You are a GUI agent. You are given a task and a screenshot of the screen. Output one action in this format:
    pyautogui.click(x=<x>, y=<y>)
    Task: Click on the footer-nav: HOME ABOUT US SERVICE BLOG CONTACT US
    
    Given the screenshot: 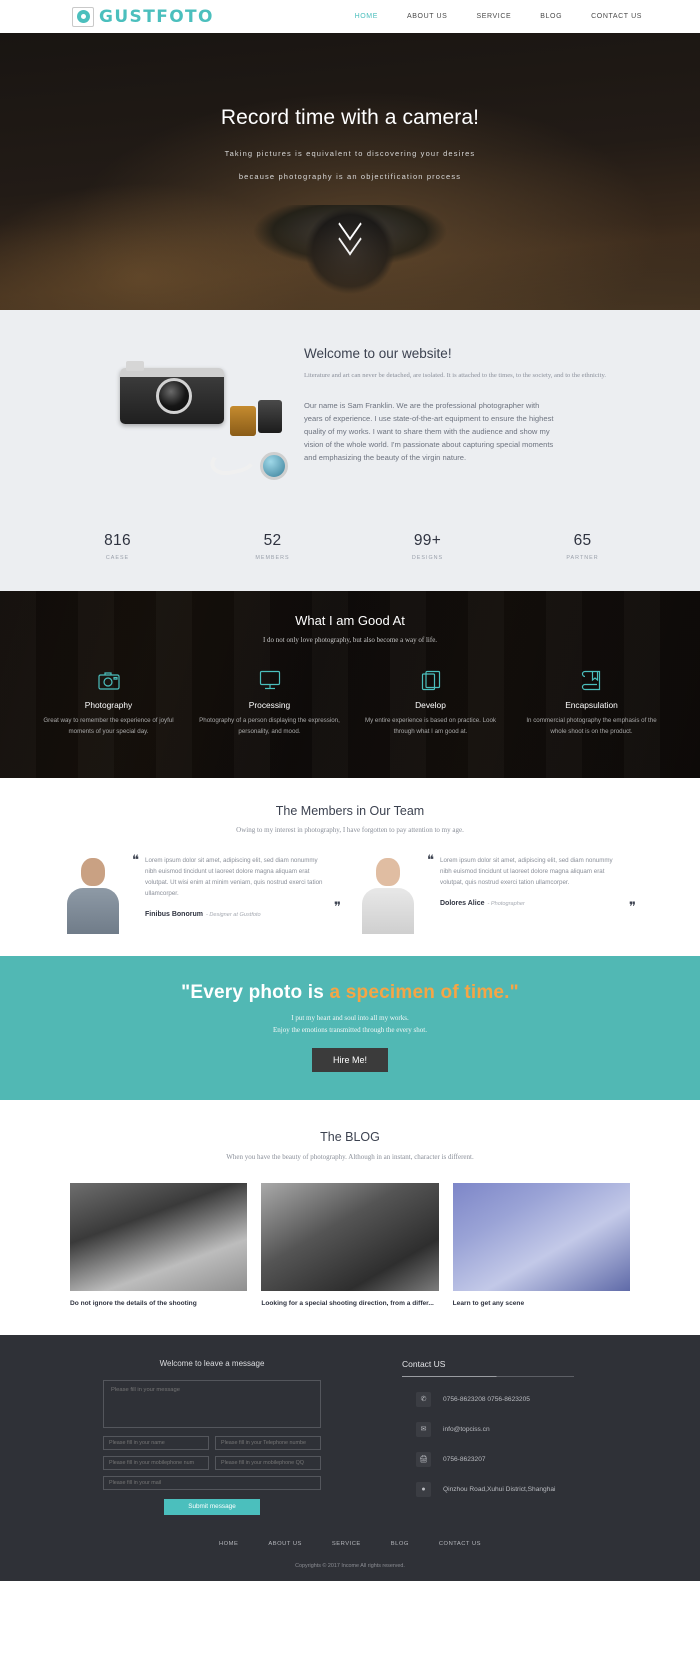 What is the action you would take?
    pyautogui.click(x=350, y=1549)
    